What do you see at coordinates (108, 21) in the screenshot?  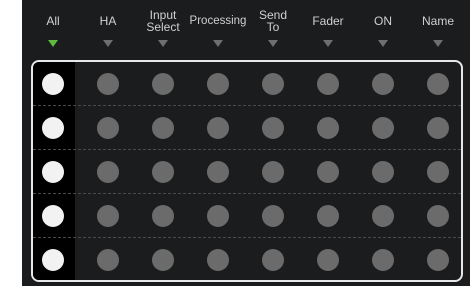 I see `column-label: HA` at bounding box center [108, 21].